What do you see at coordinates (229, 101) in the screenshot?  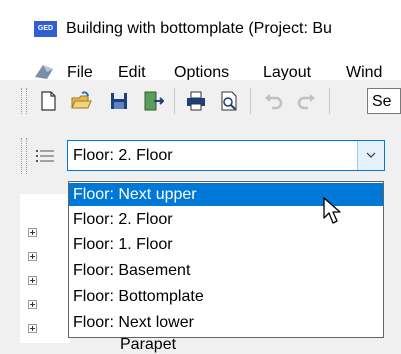 I see `print-preview-icon` at bounding box center [229, 101].